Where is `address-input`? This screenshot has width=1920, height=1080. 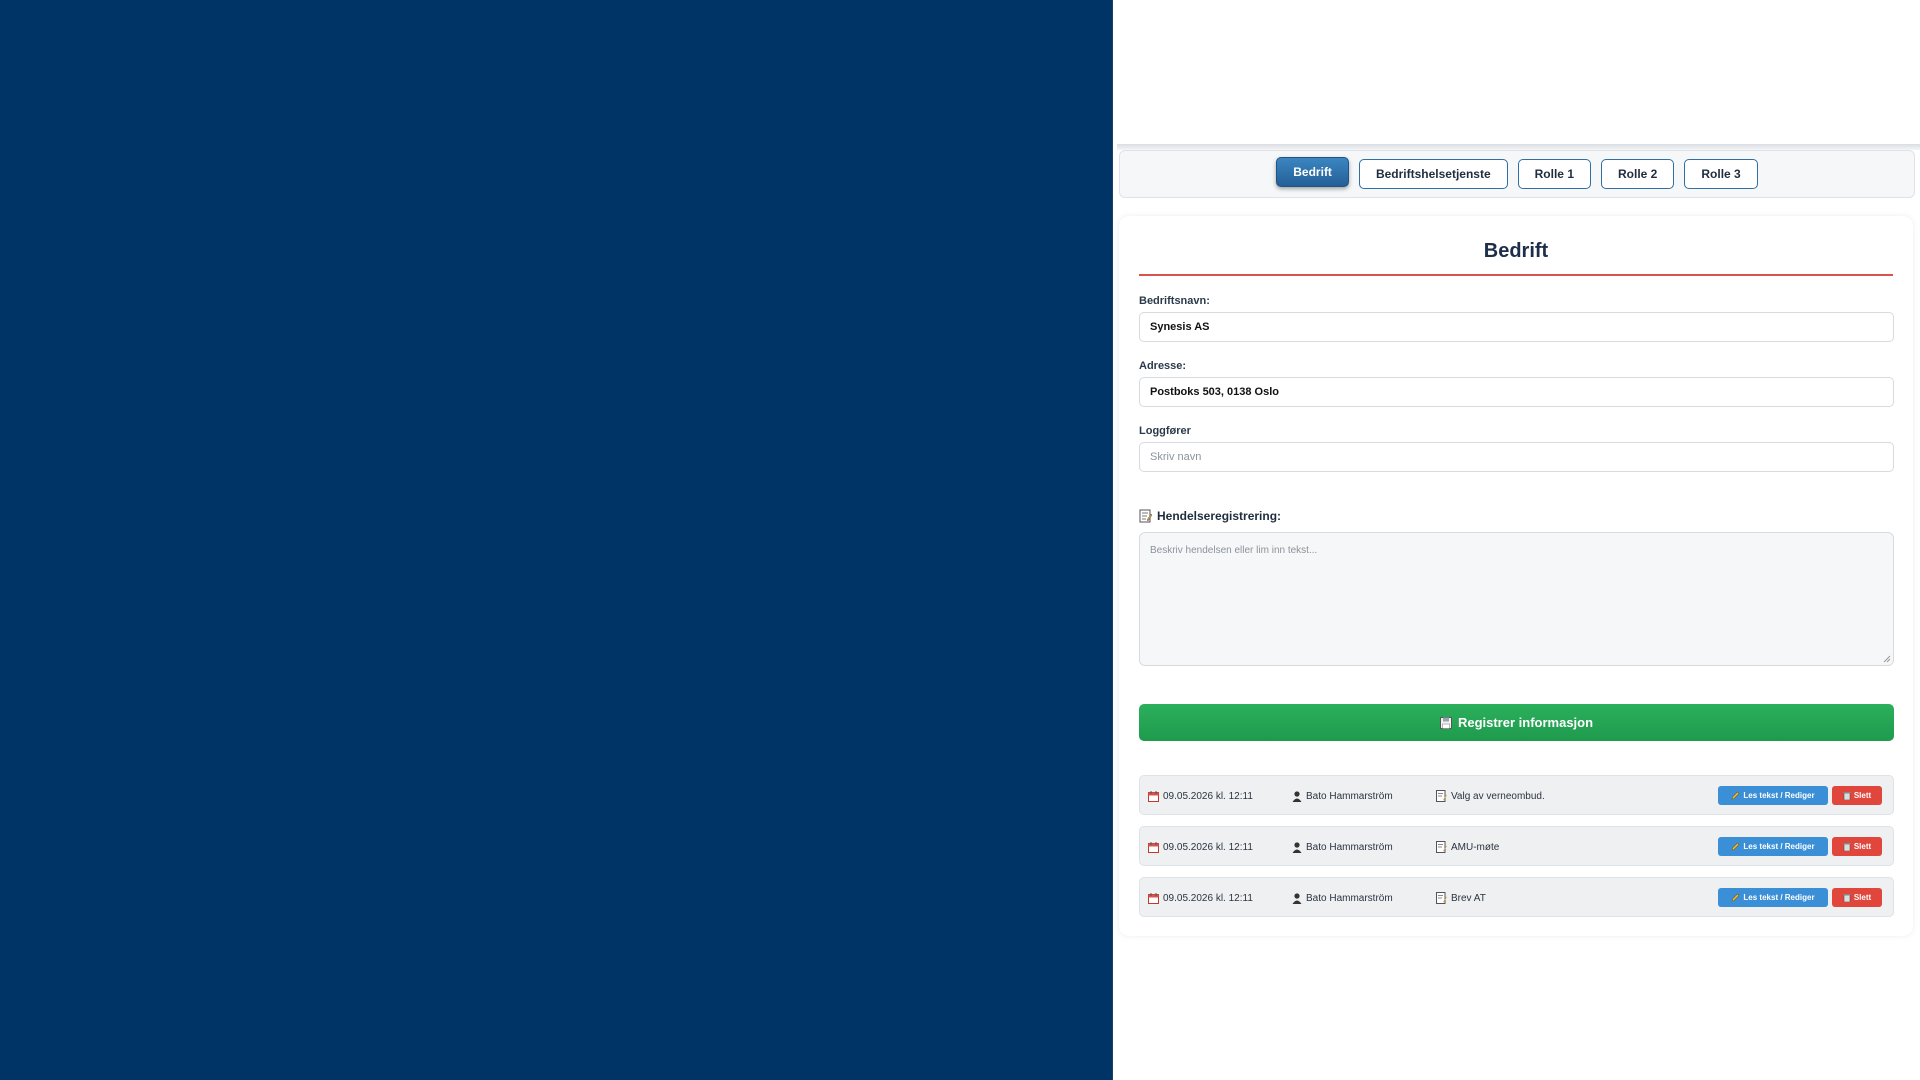
address-input is located at coordinates (1516, 392).